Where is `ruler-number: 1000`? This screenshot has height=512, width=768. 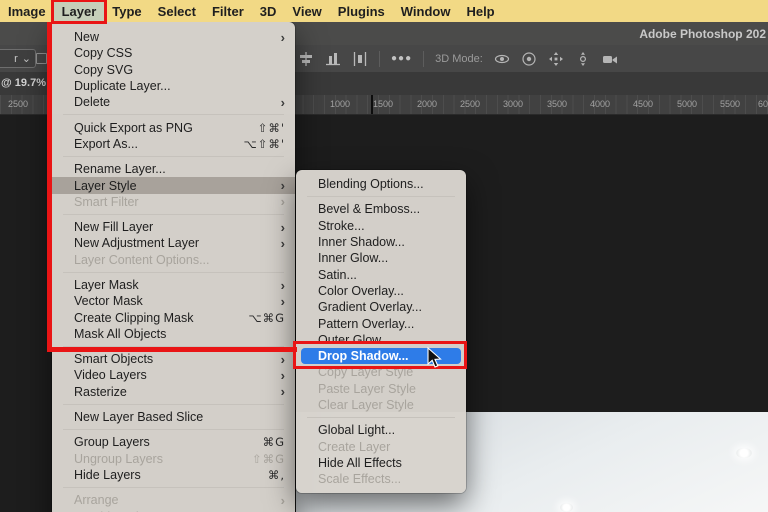 ruler-number: 1000 is located at coordinates (340, 104).